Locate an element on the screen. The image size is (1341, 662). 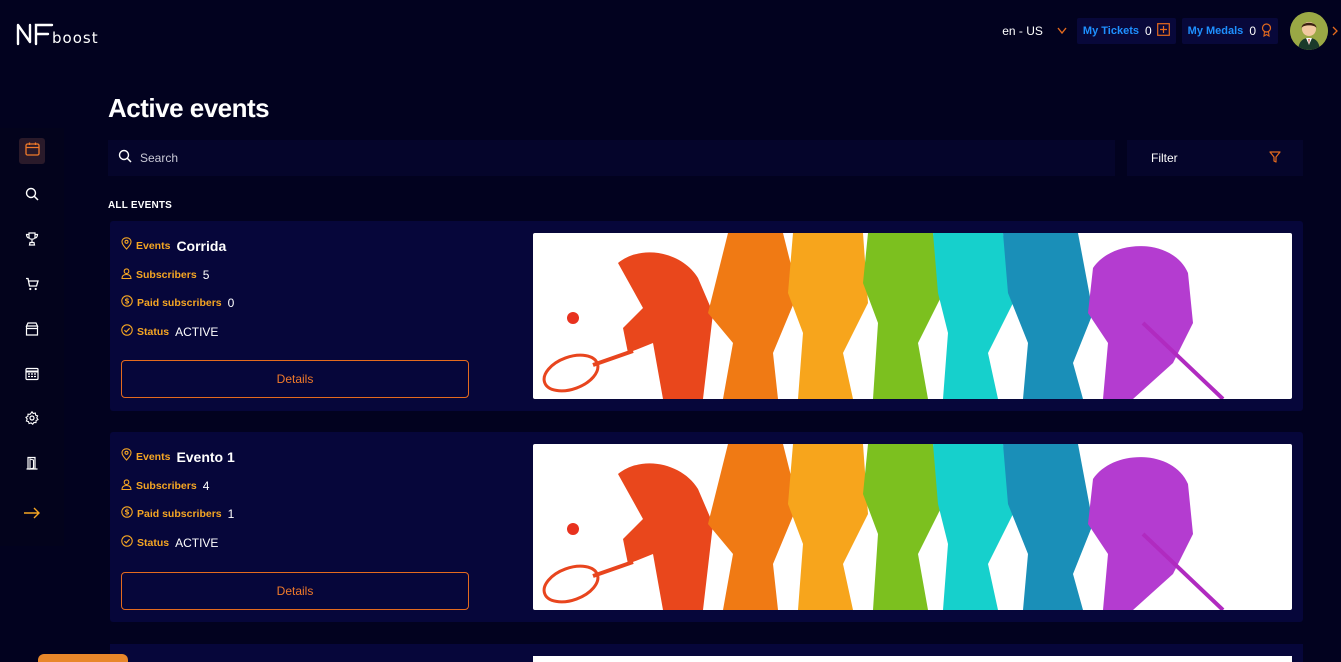
chevron-right-icon is located at coordinates (1335, 31).